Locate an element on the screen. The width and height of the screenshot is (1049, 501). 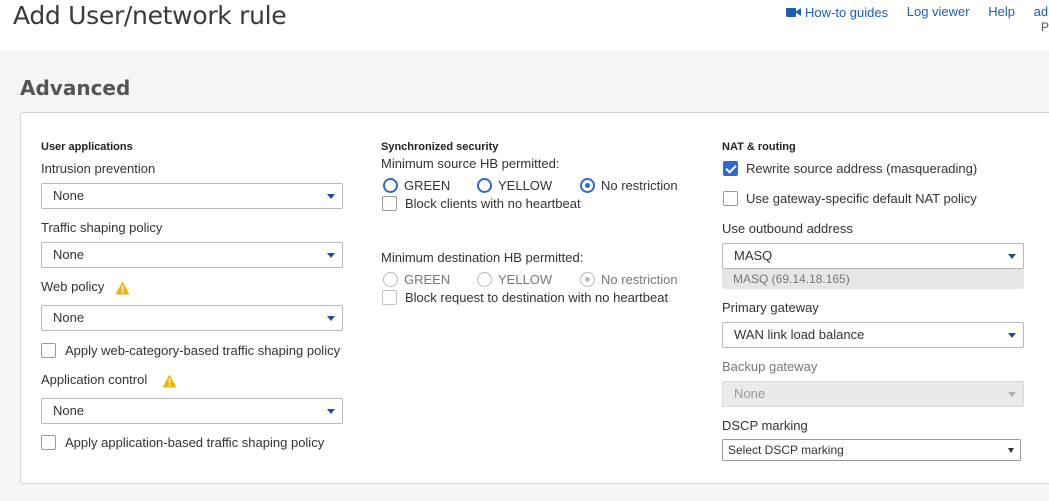
src-hb-yellow-radio is located at coordinates (484, 185).